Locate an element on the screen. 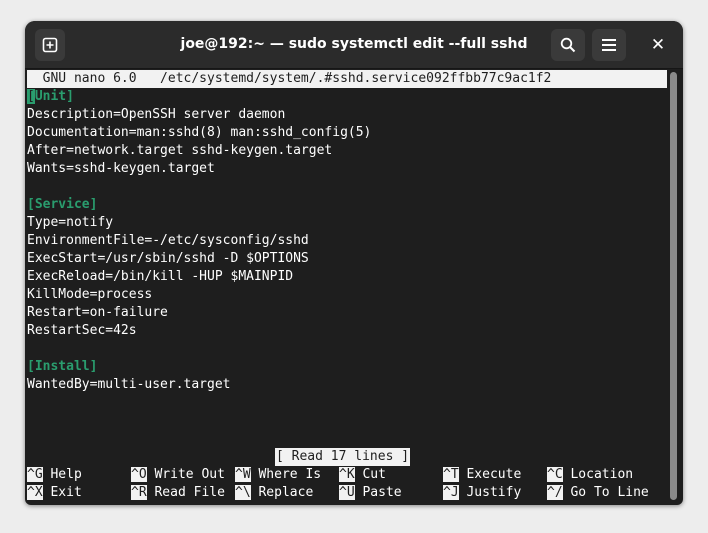  shortcut-paste: ^U Paste is located at coordinates (370, 493).